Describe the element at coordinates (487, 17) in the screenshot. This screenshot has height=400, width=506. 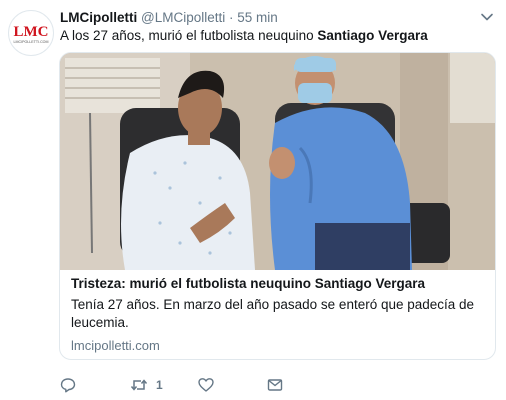
I see `chevron-down-icon` at that location.